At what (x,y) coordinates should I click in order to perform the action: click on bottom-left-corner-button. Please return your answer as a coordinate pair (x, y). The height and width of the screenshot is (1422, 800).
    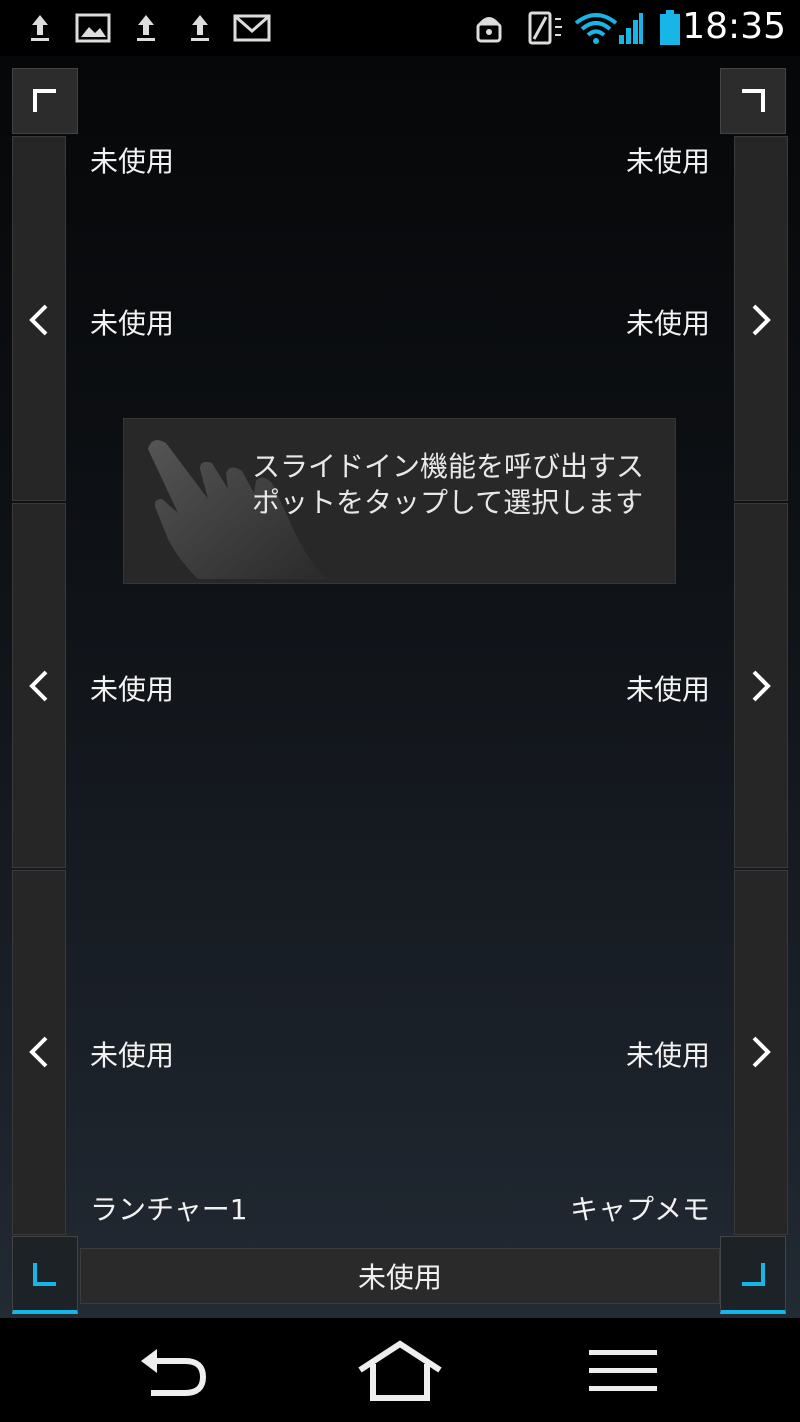
    Looking at the image, I should click on (45, 1275).